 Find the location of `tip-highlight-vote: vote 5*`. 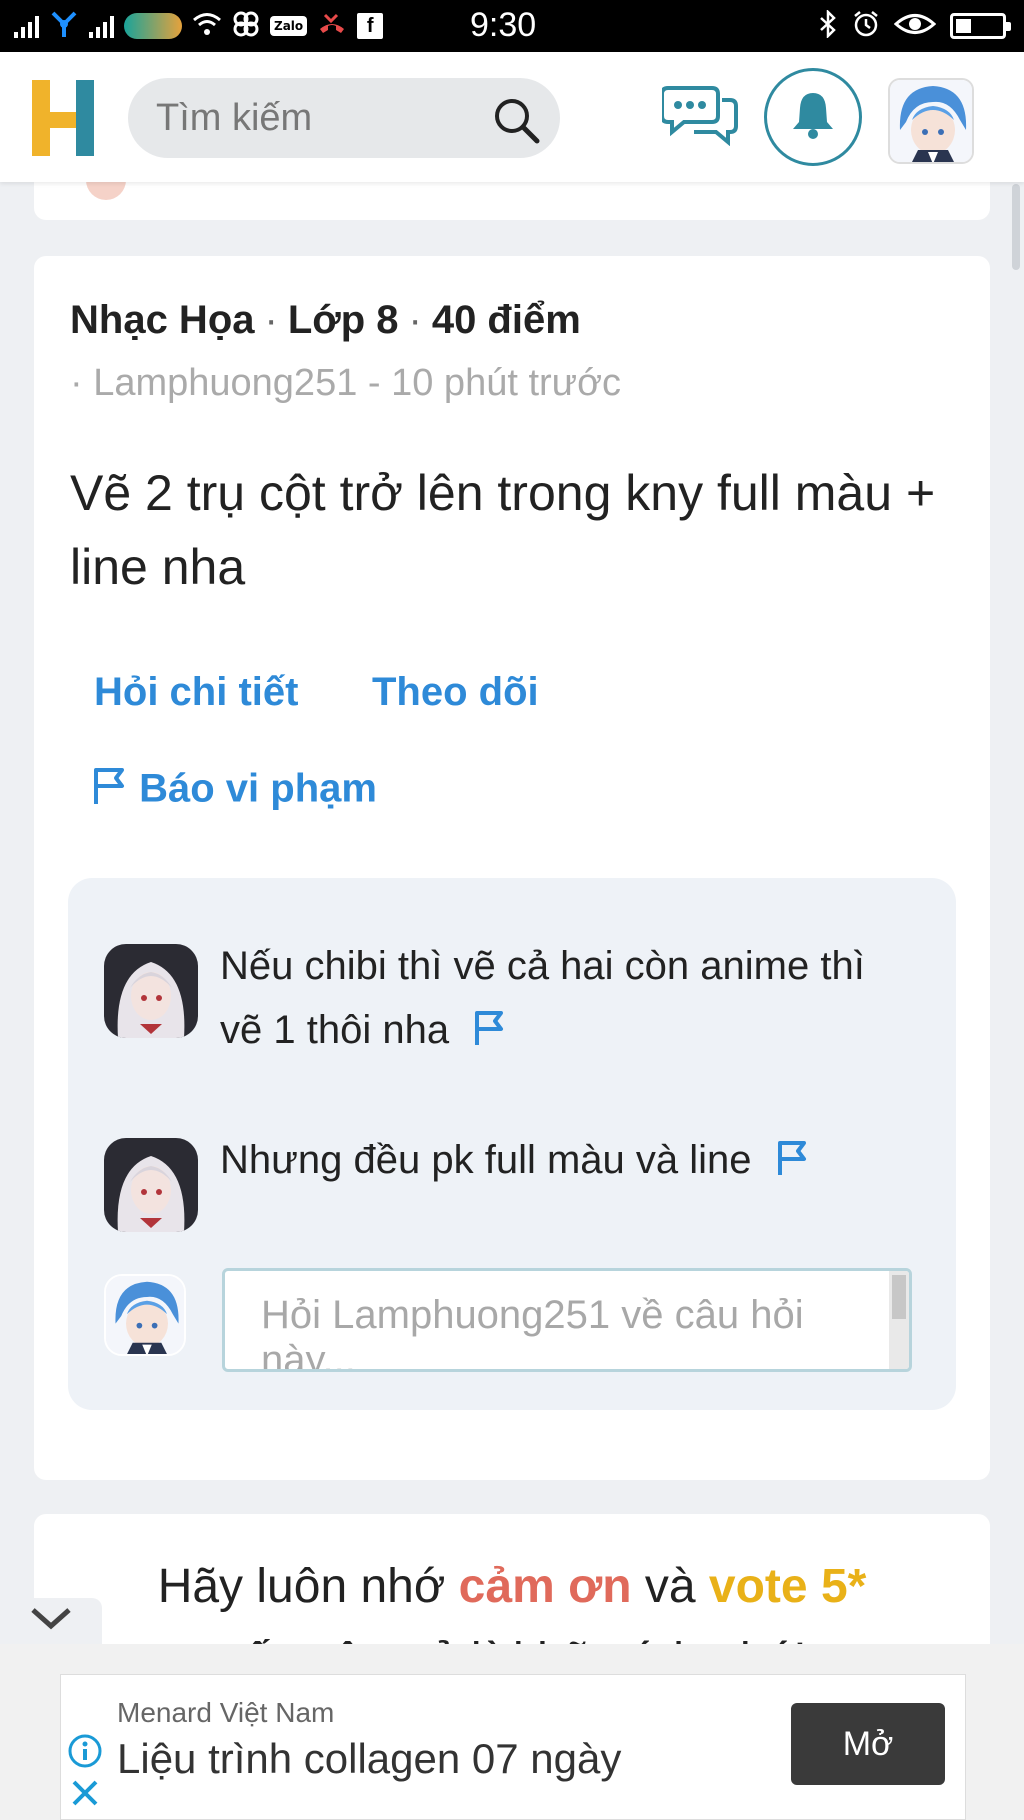

tip-highlight-vote: vote 5* is located at coordinates (787, 1586).